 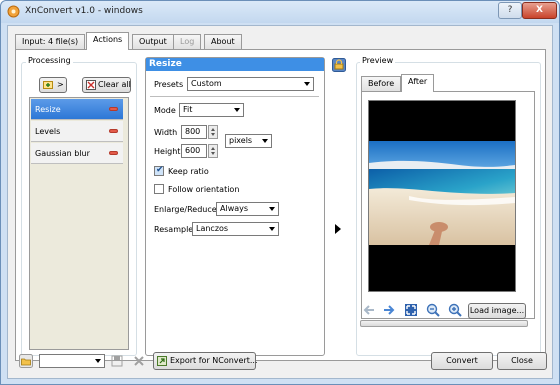 I want to click on preview-image-frame, so click(x=442, y=196).